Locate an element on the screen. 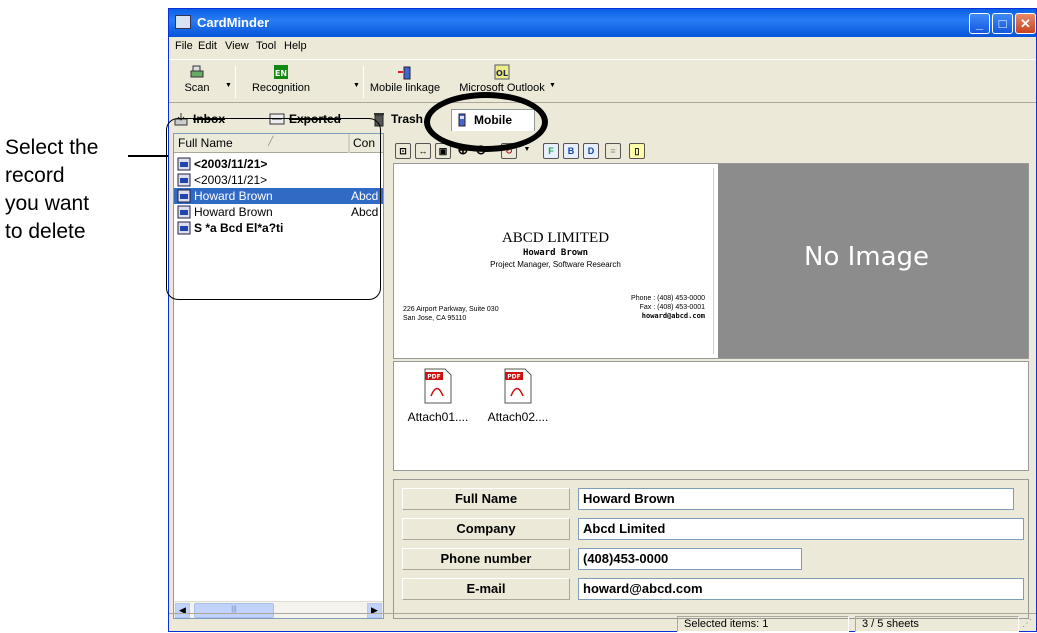 Image resolution: width=1037 pixels, height=633 pixels. fit-width-icon: ↔ is located at coordinates (423, 151).